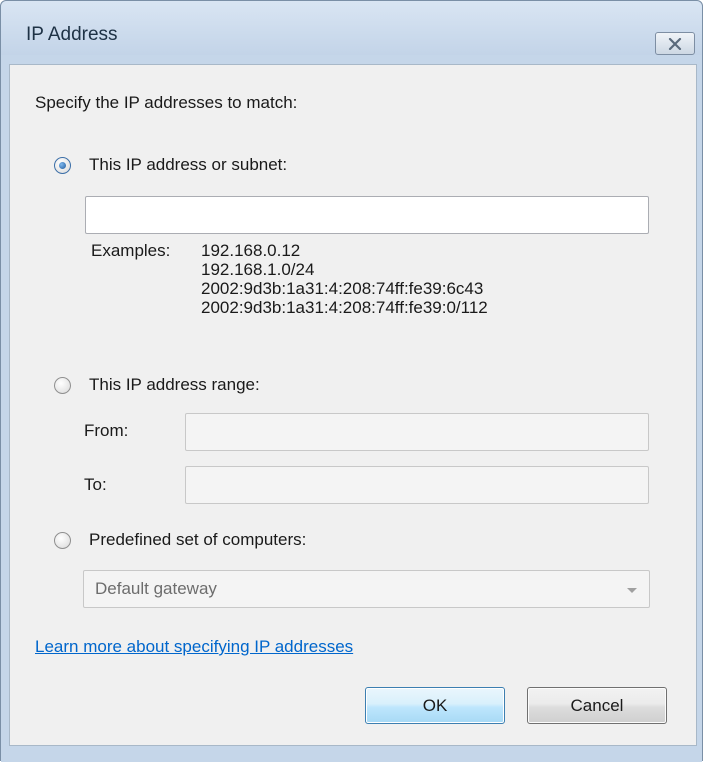  Describe the element at coordinates (62, 540) in the screenshot. I see `predefined-radio` at that location.